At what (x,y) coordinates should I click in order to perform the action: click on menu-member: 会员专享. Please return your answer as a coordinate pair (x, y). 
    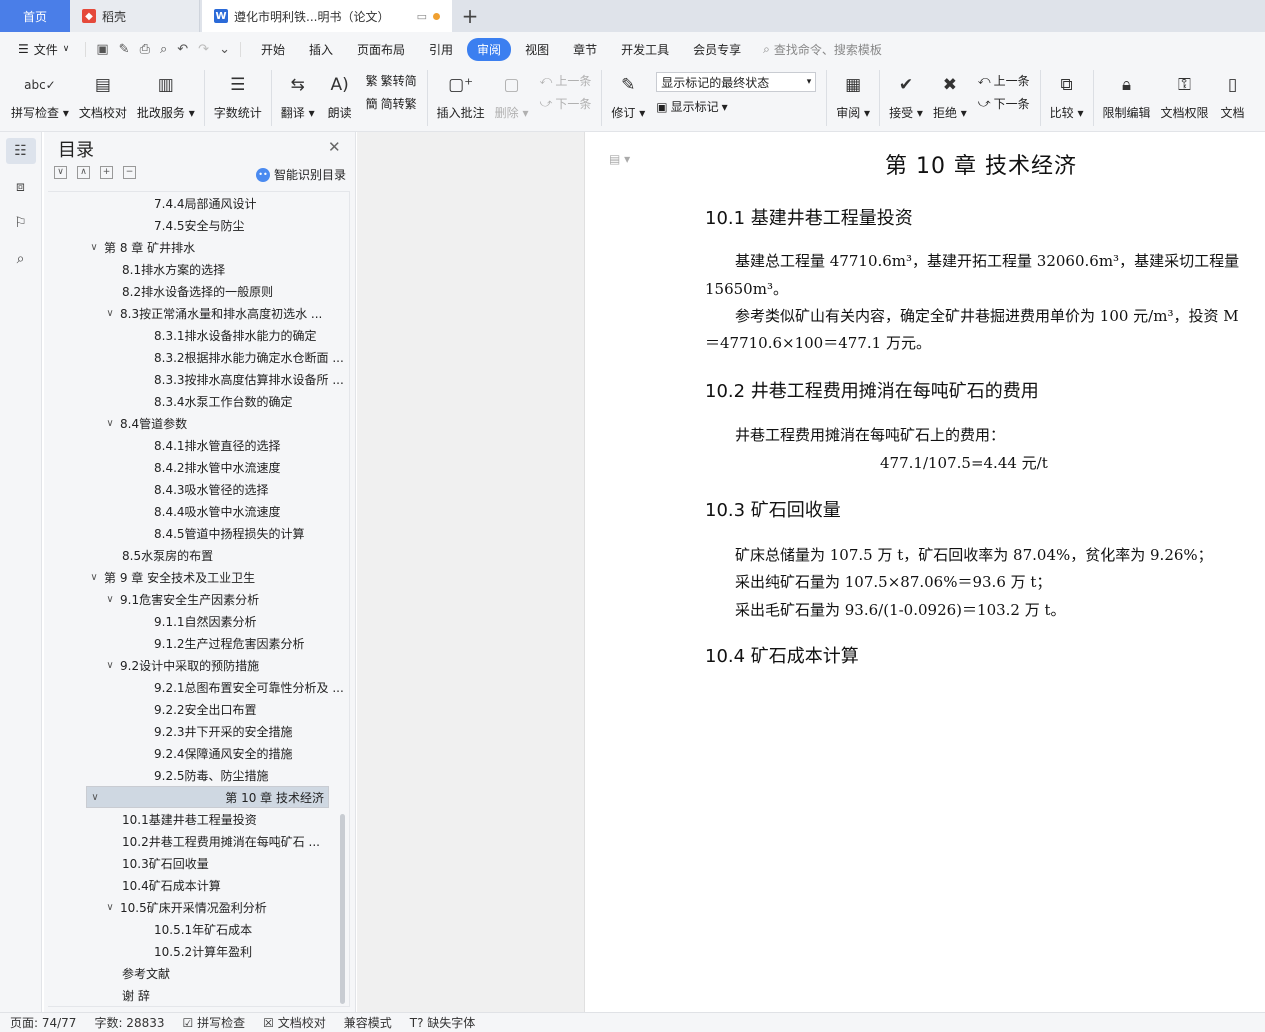
    Looking at the image, I should click on (717, 49).